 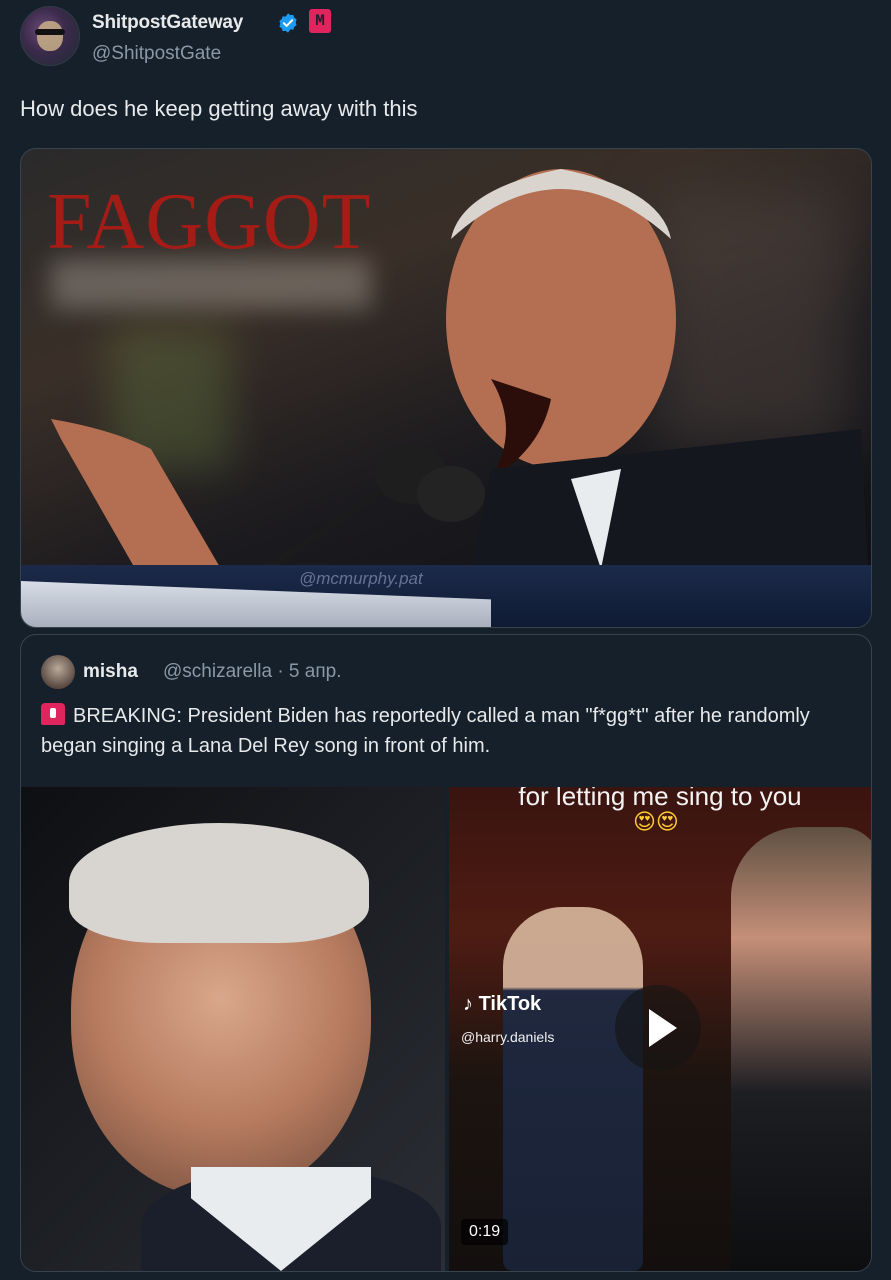 I want to click on author-display-name: ShitpostGateway, so click(x=167, y=23).